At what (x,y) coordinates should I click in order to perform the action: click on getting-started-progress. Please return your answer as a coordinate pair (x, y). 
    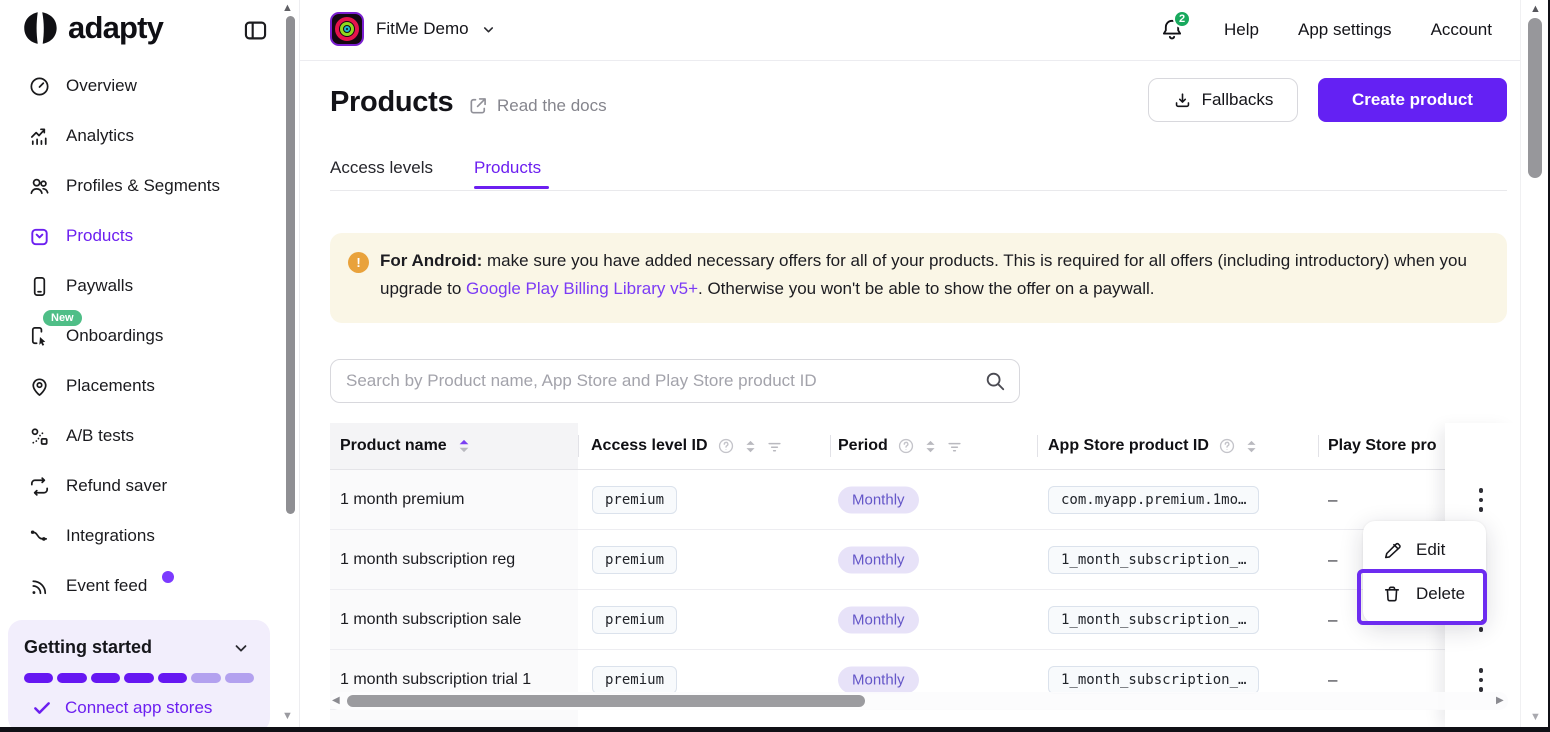
    Looking at the image, I should click on (139, 678).